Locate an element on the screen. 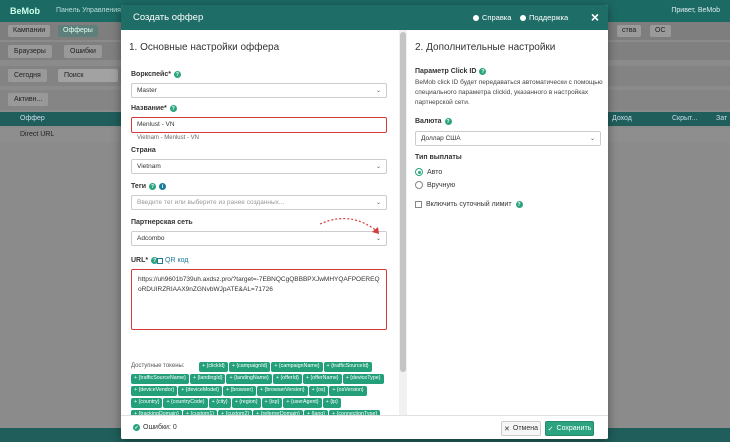  token-chip: + {landingName} is located at coordinates (249, 378).